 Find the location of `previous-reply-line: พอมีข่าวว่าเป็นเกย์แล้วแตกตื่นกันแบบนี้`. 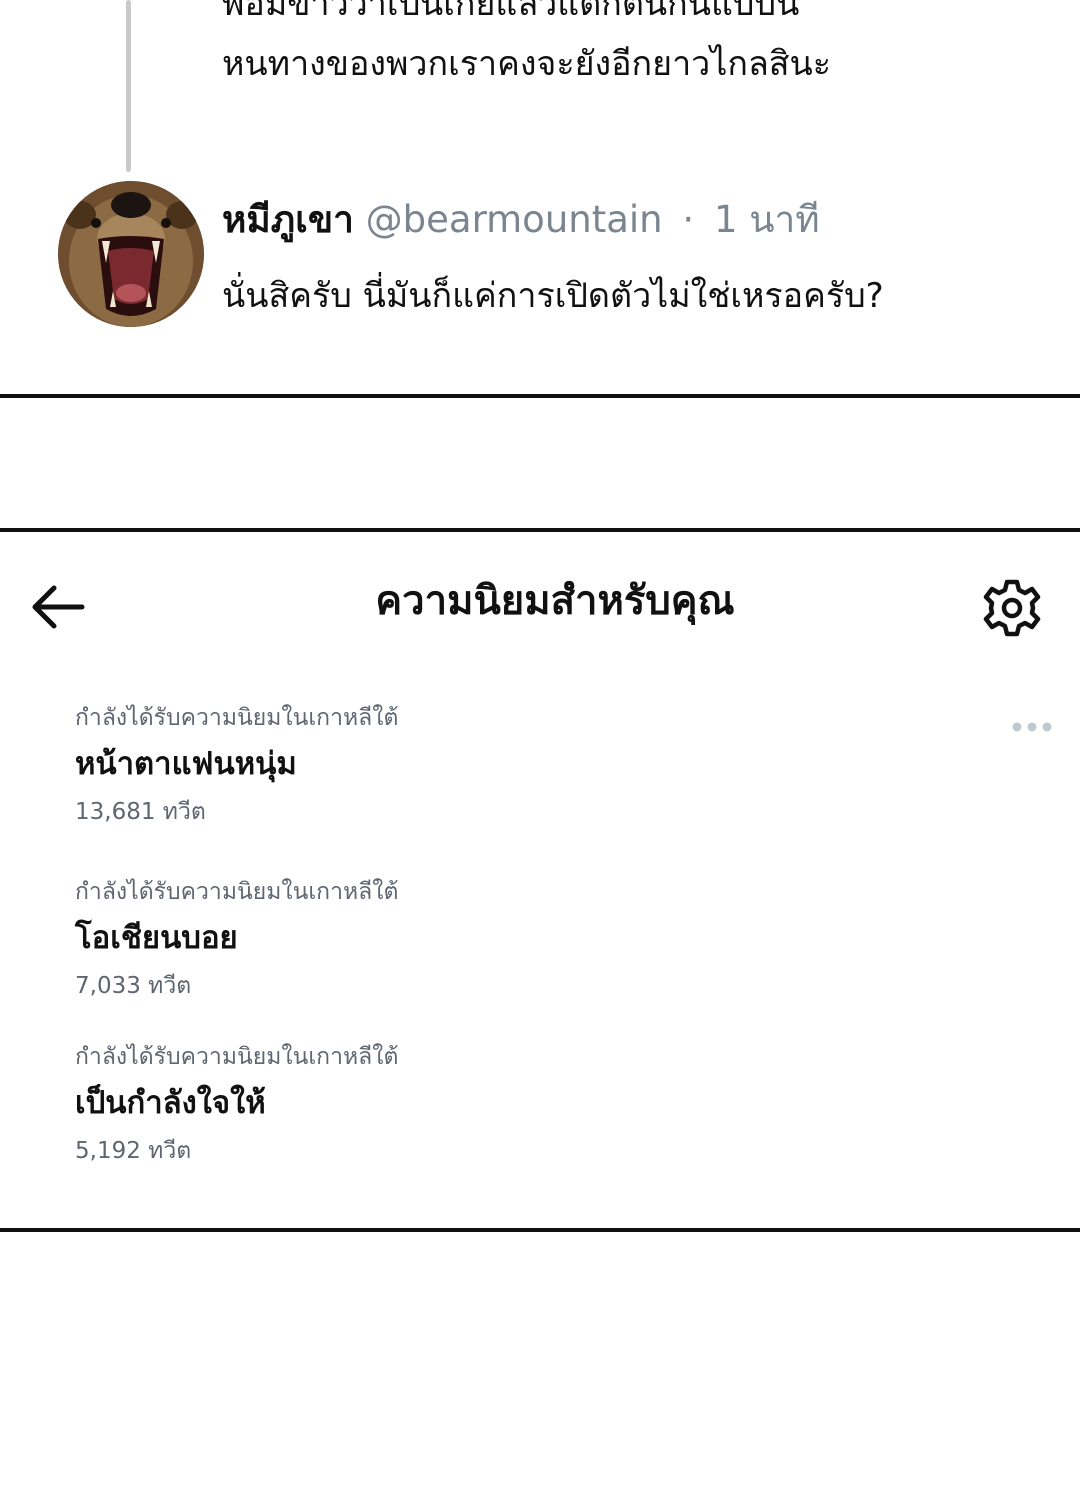

previous-reply-line: พอมีข่าวว่าเป็นเกย์แล้วแตกตื่นกันแบบนี้ is located at coordinates (511, 12).